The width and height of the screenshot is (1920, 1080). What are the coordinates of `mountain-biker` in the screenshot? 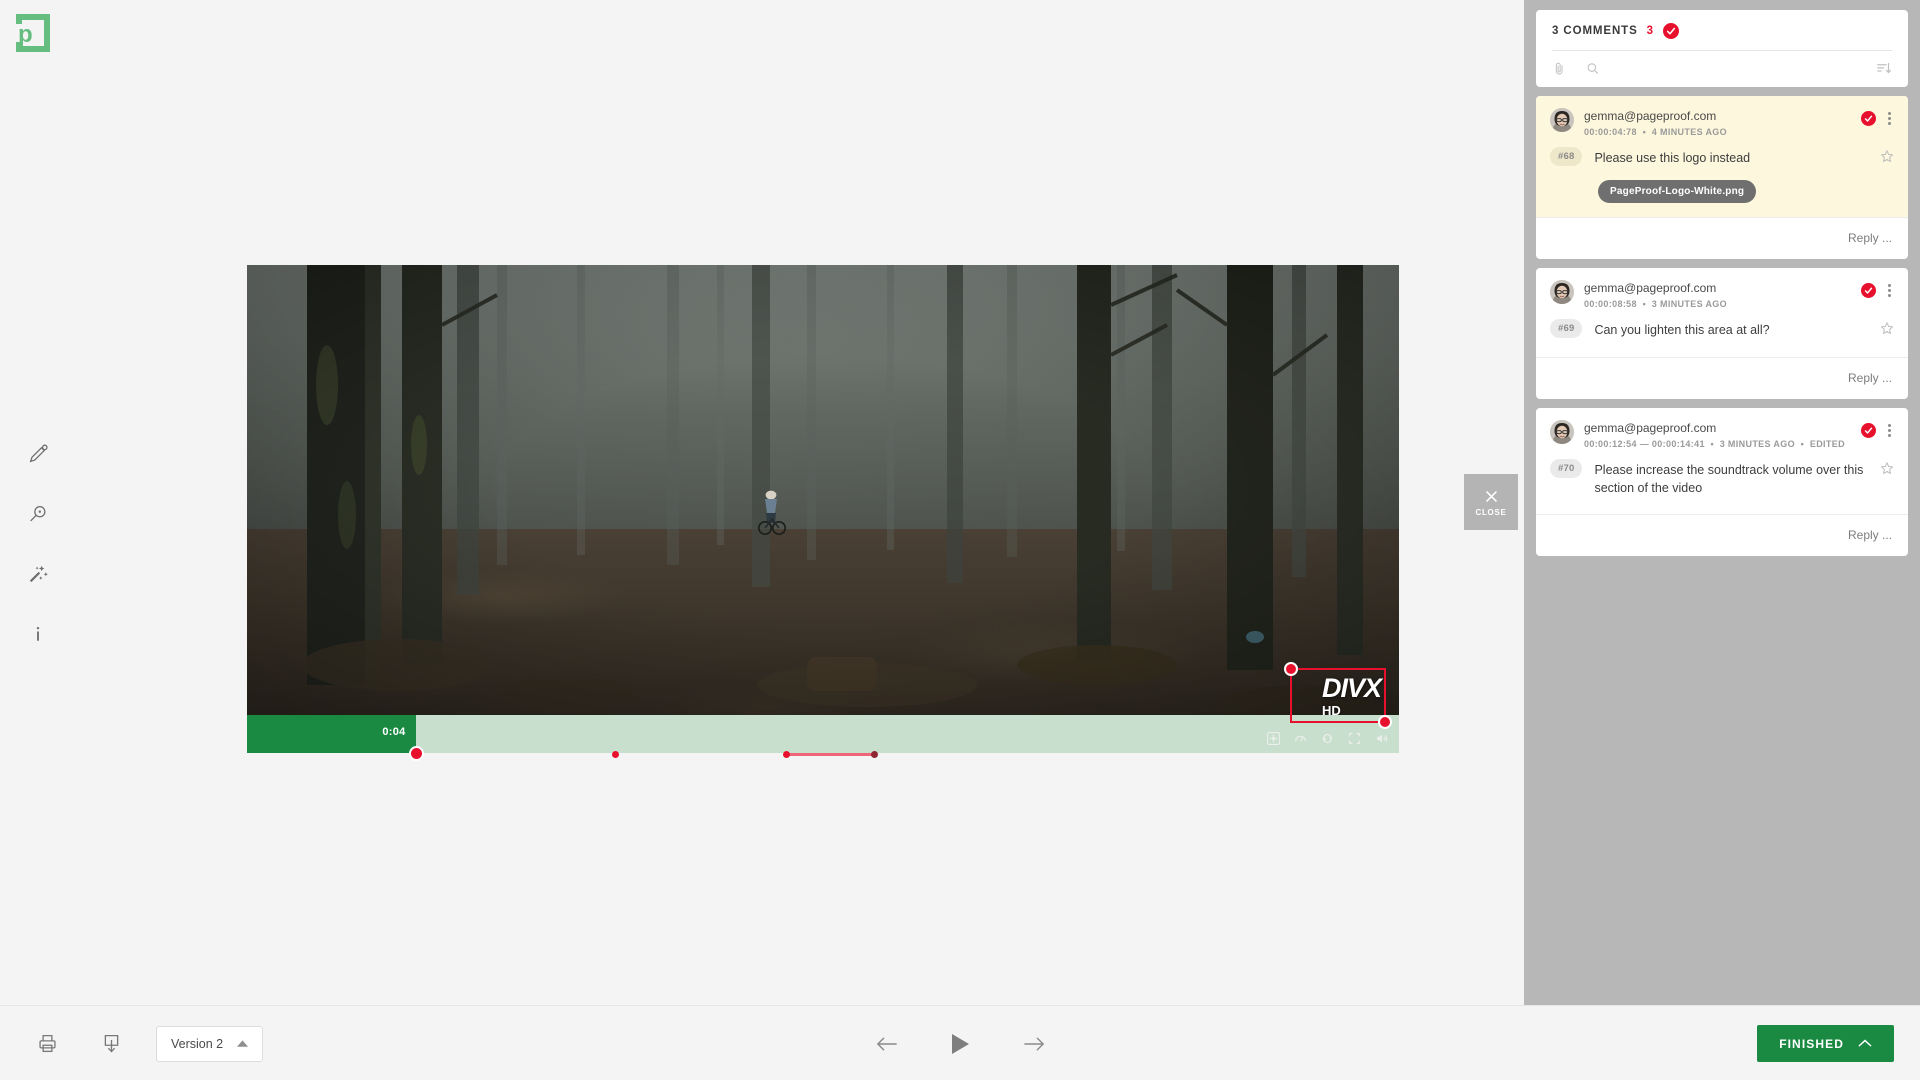 It's located at (771, 513).